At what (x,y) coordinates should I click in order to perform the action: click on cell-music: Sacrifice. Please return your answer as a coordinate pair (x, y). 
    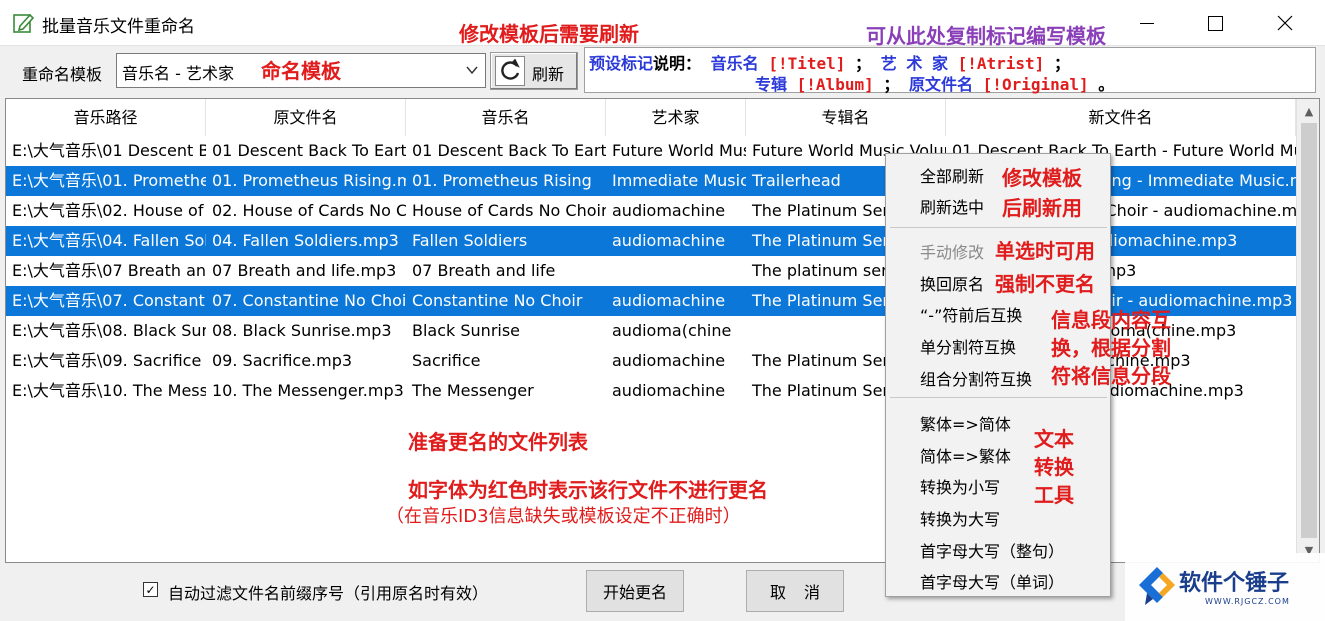
    Looking at the image, I should click on (446, 360).